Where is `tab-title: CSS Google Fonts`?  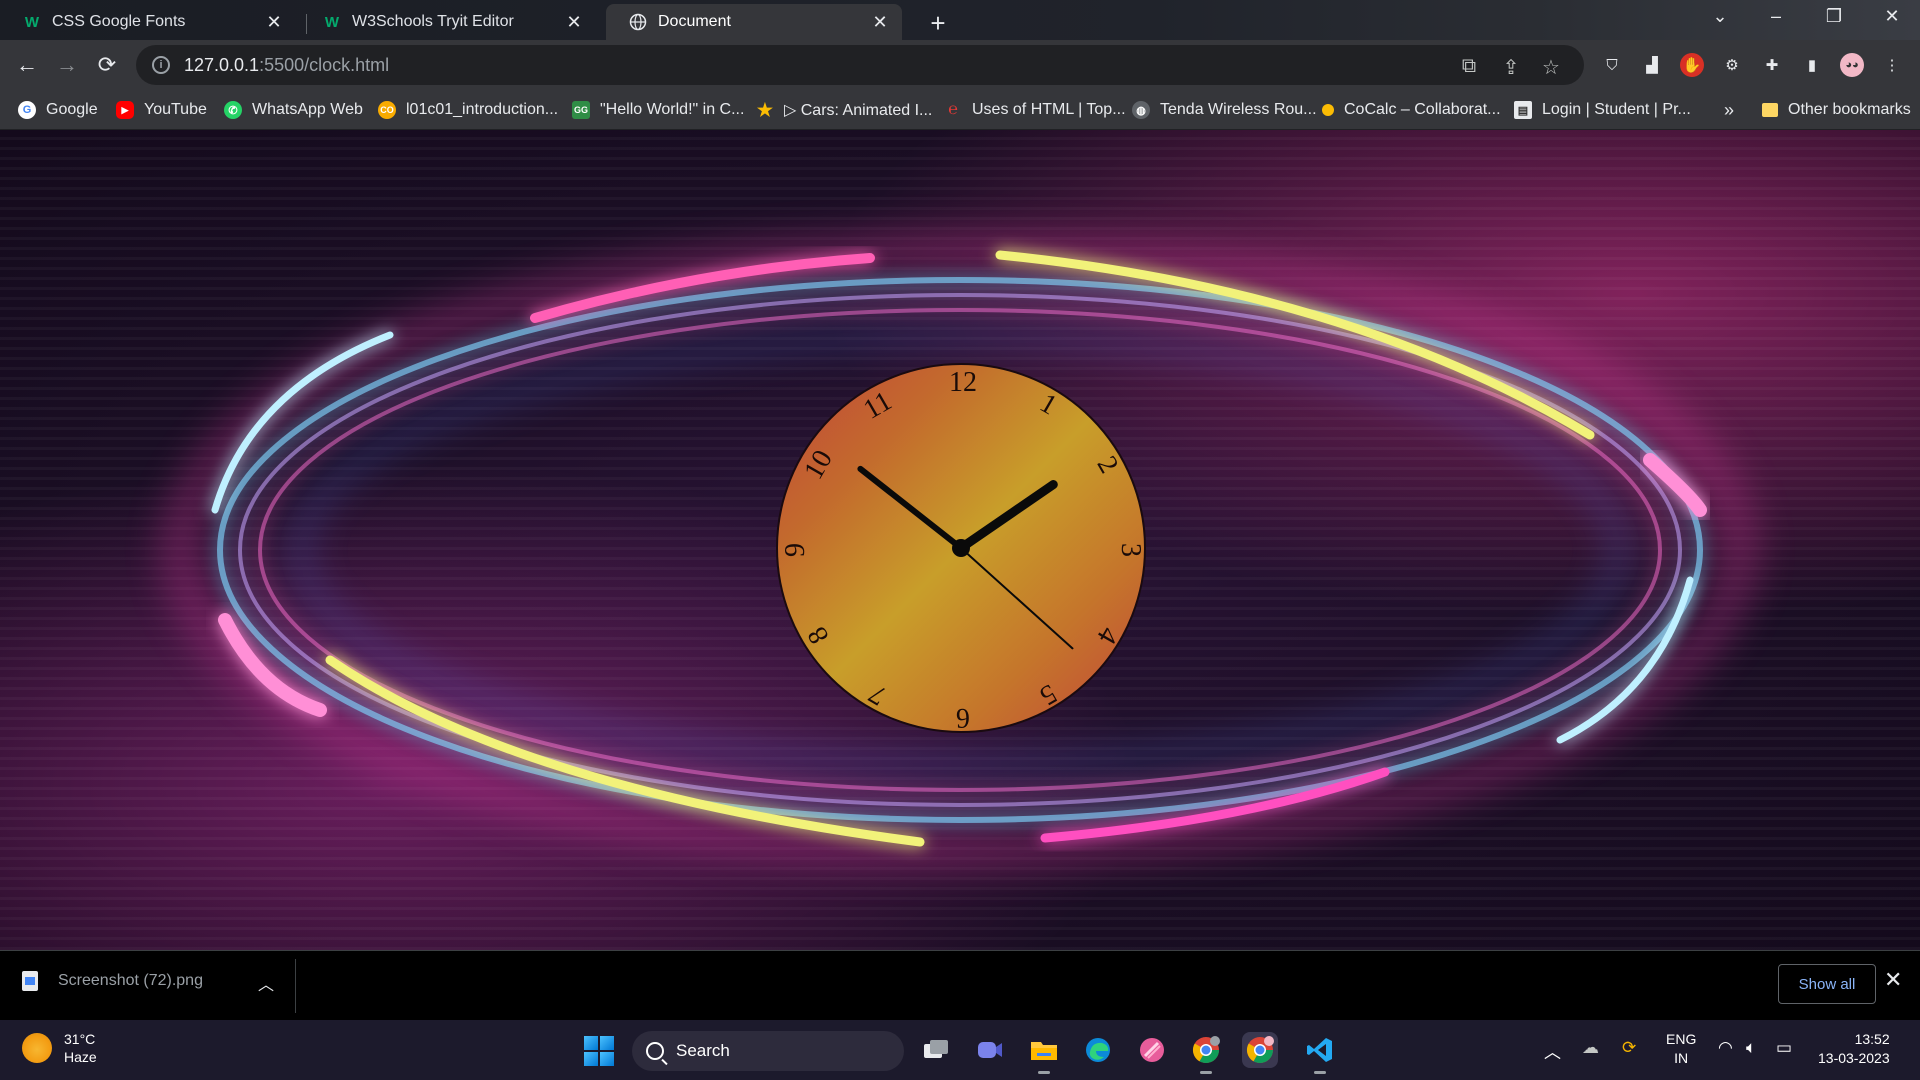 tab-title: CSS Google Fonts is located at coordinates (119, 21).